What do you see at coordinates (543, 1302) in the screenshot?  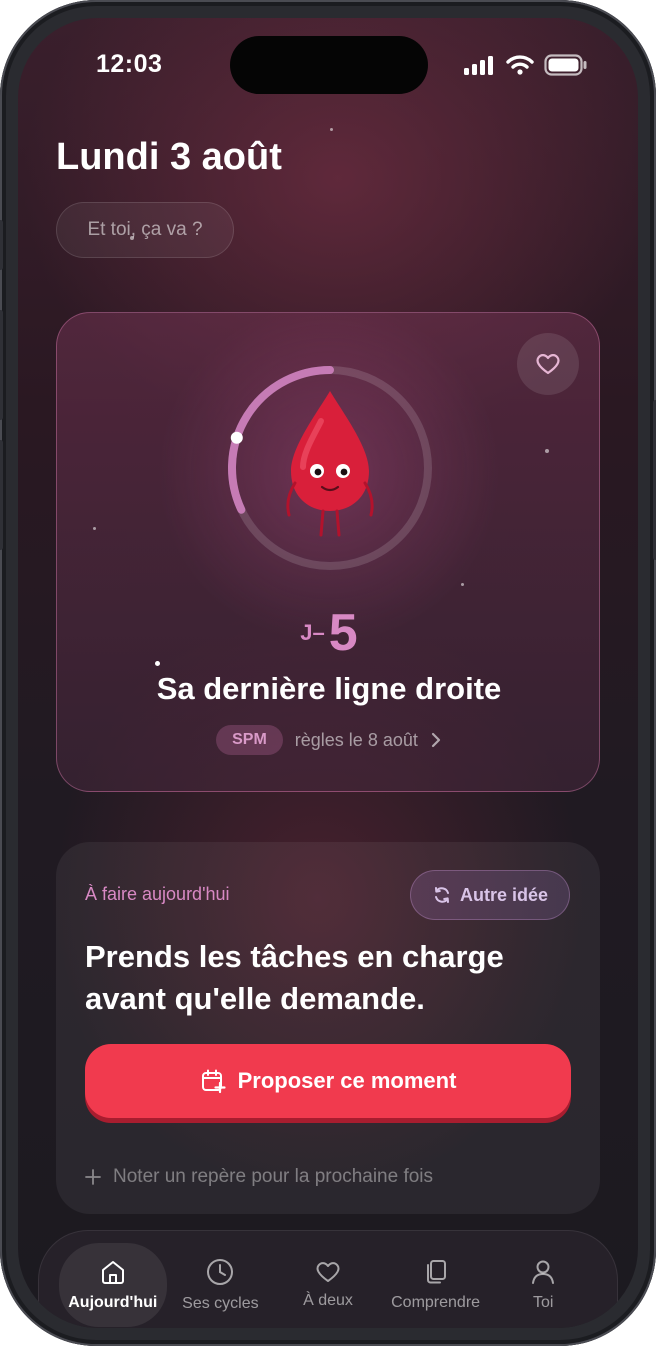 I see `tab-label: Toi` at bounding box center [543, 1302].